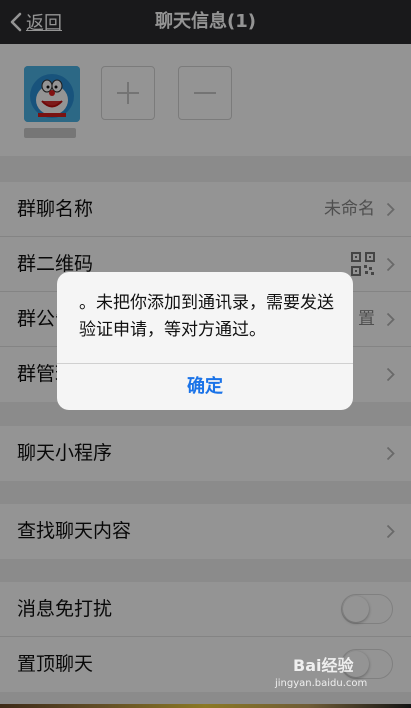 The width and height of the screenshot is (411, 708). I want to click on watermark: Bai经验 jingyan.baidu.com, so click(329, 674).